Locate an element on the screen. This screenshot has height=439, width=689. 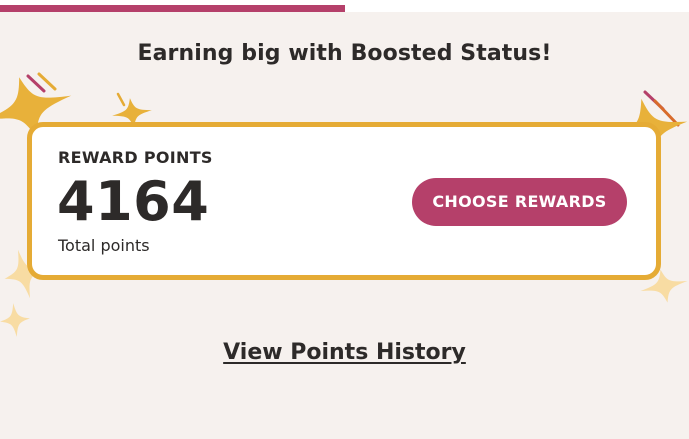
points-history-link-container: View Points History is located at coordinates (344, 353).